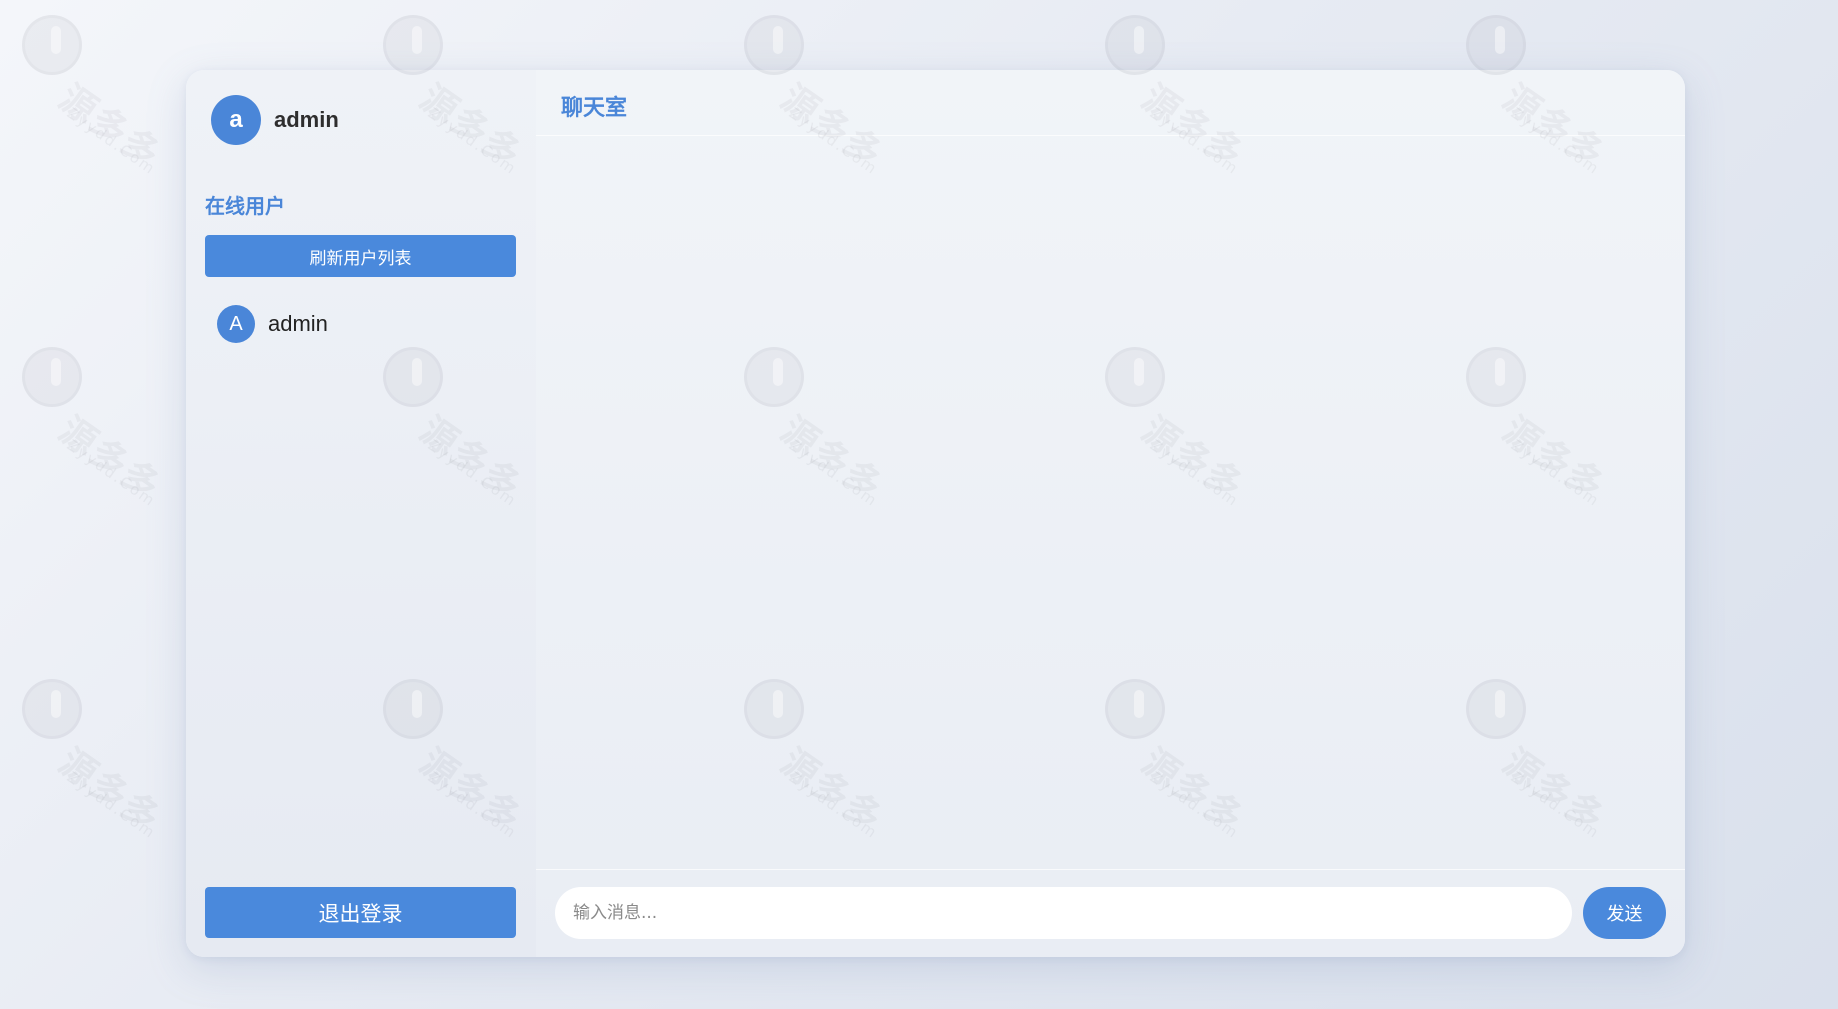  I want to click on logout-button: 退出登录, so click(360, 912).